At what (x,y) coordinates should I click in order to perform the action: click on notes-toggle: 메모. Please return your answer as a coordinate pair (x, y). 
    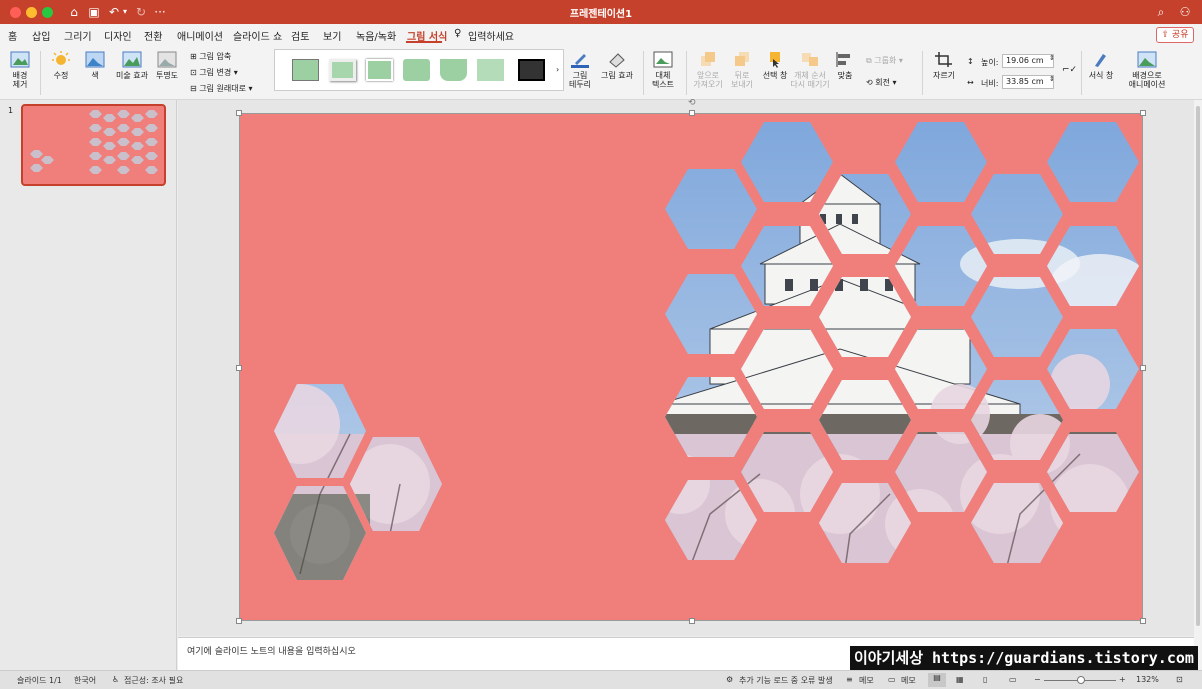
    Looking at the image, I should click on (866, 680).